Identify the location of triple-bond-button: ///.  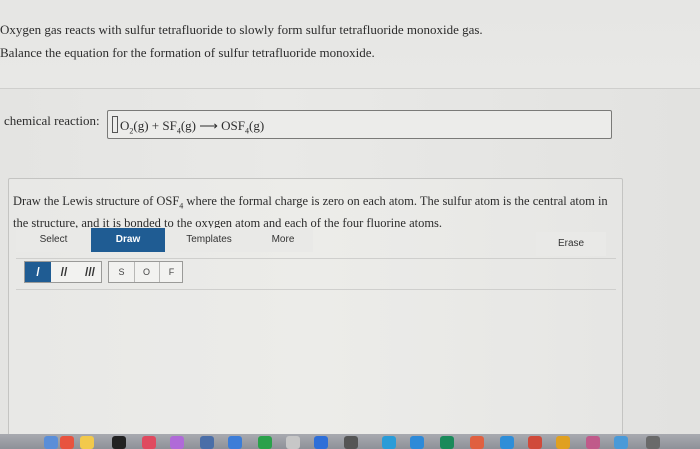
(90, 272).